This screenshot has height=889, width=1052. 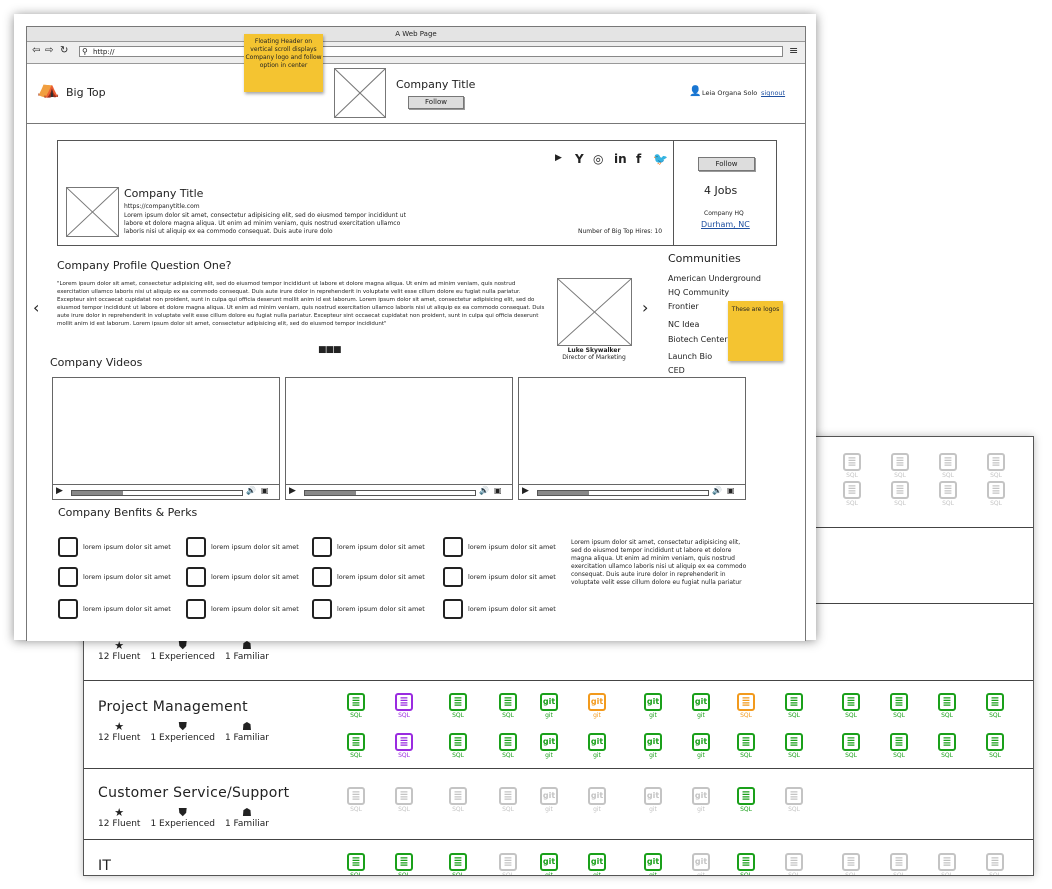 What do you see at coordinates (714, 278) in the screenshot?
I see `community-item: American Underground` at bounding box center [714, 278].